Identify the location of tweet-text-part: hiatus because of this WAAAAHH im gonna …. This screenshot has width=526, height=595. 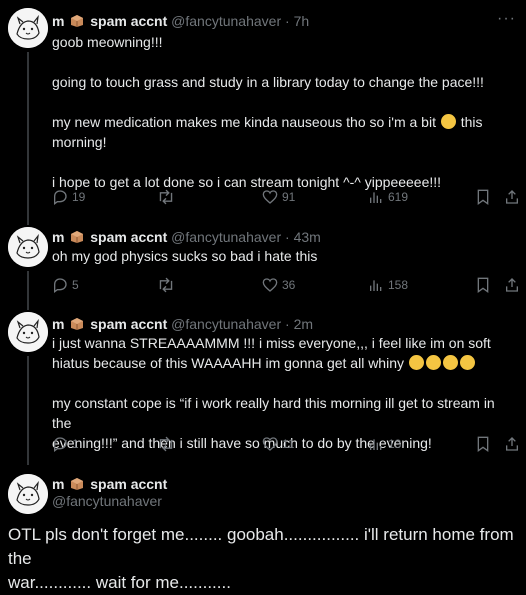
(228, 363).